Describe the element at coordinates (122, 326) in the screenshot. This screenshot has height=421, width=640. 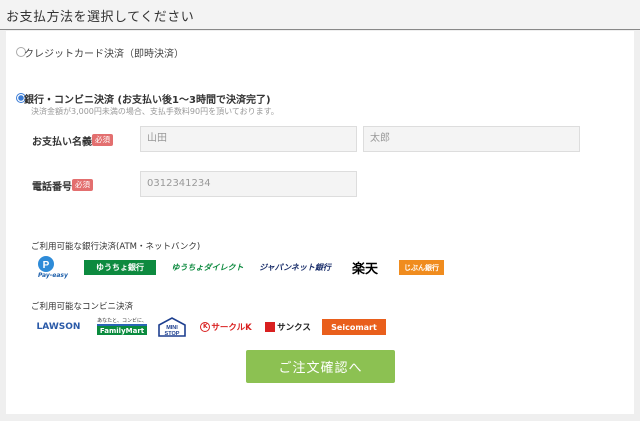
I see `familymart-logo: あなたと、コンビに、 FamilyMart` at that location.